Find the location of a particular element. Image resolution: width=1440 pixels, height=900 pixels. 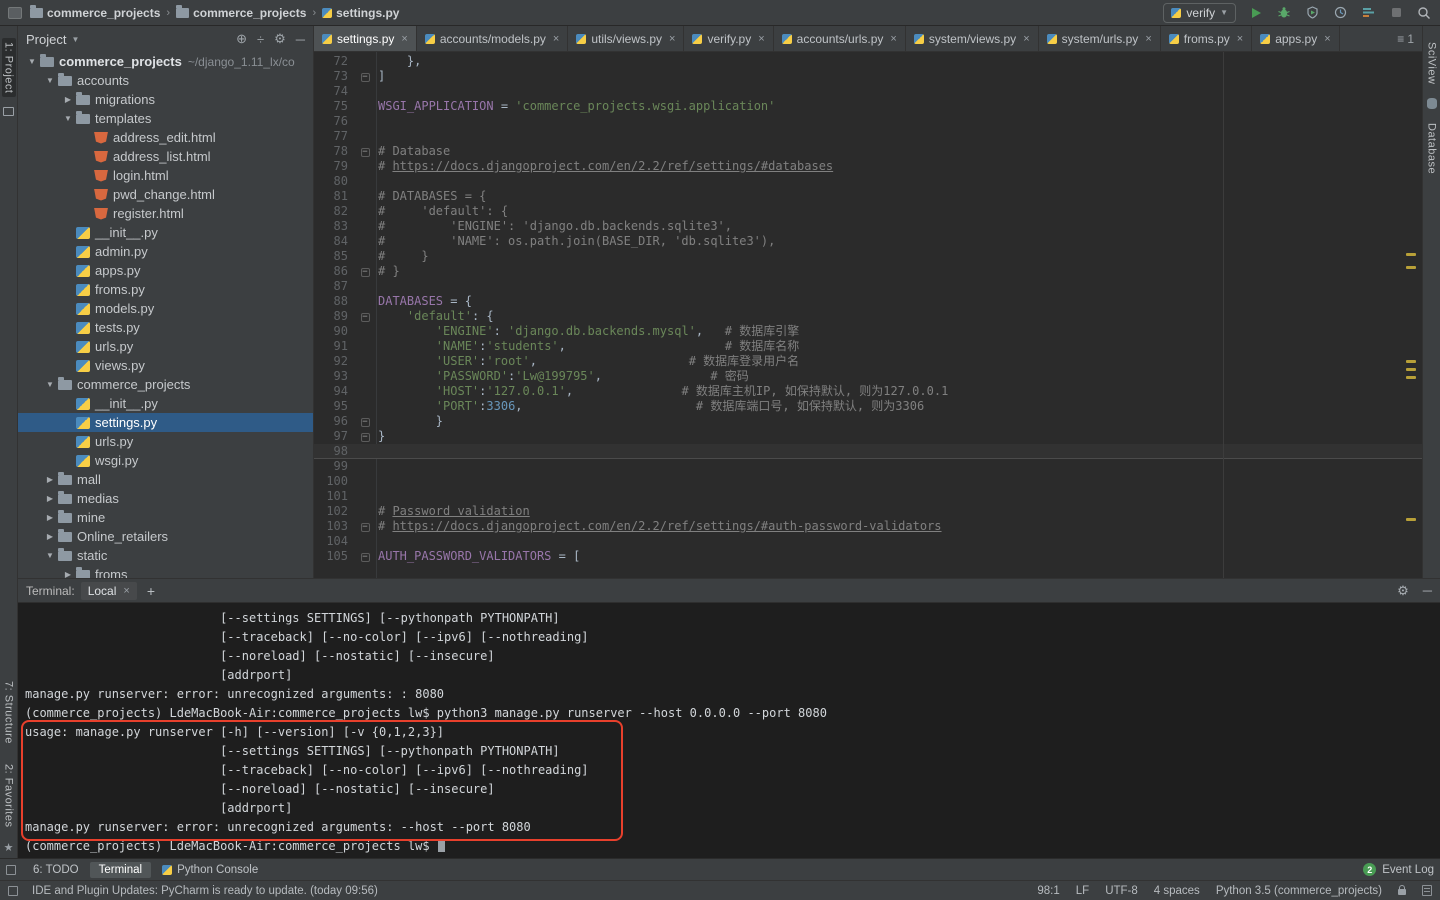

tree-item: ▼ static is located at coordinates (165, 555).